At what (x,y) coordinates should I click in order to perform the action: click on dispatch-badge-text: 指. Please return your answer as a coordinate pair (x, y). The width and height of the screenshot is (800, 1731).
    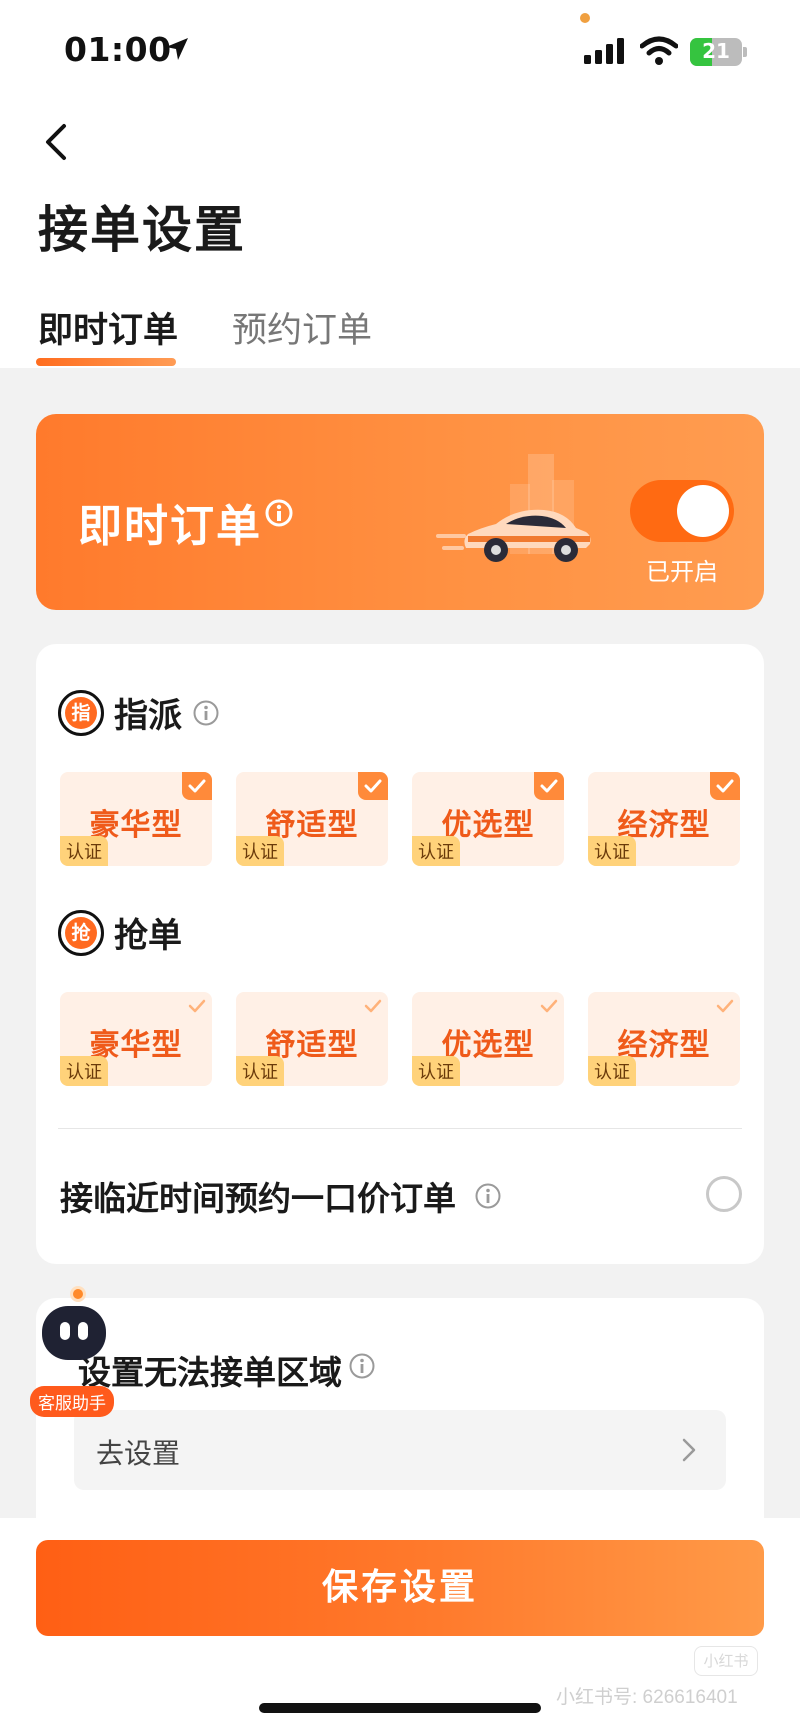
    Looking at the image, I should click on (81, 712).